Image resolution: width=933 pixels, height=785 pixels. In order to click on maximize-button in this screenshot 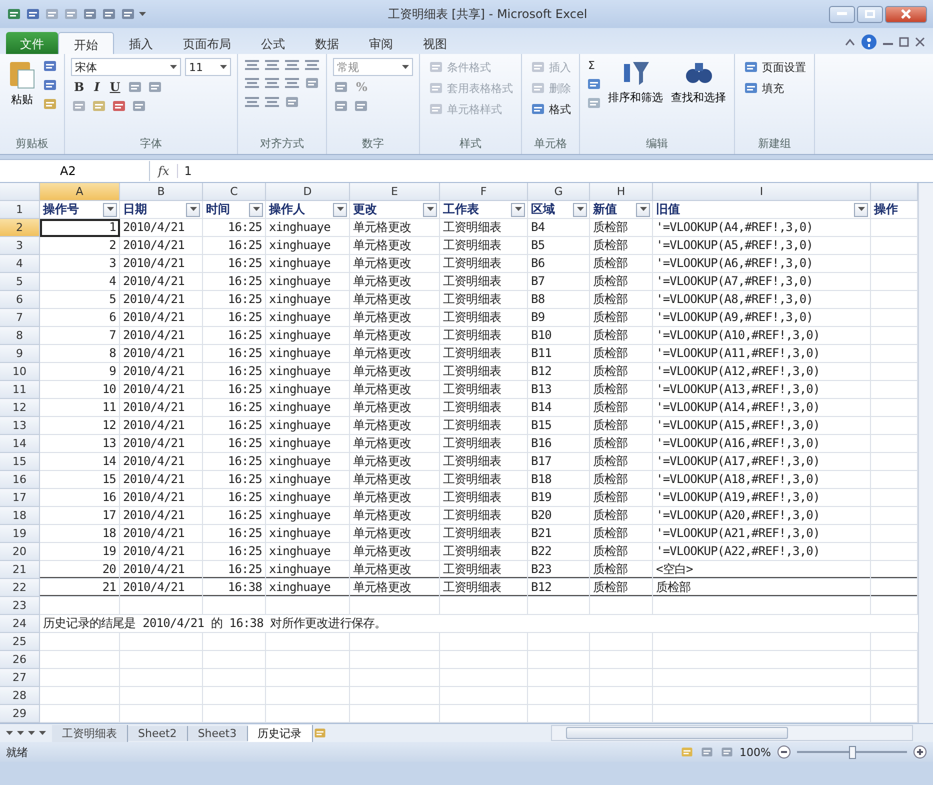, I will do `click(870, 14)`.